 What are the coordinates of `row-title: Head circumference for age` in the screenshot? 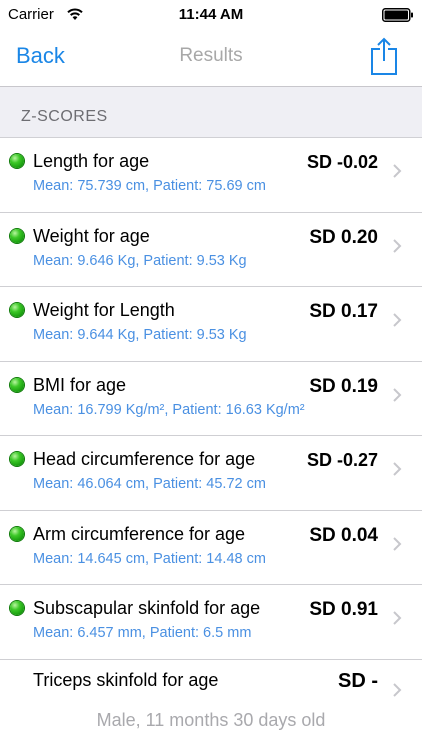 It's located at (144, 459).